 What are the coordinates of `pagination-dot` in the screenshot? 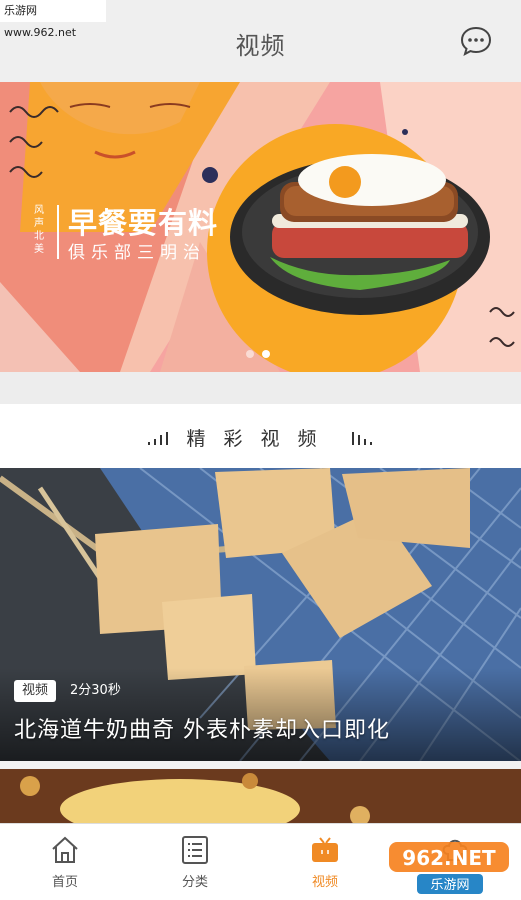 It's located at (250, 354).